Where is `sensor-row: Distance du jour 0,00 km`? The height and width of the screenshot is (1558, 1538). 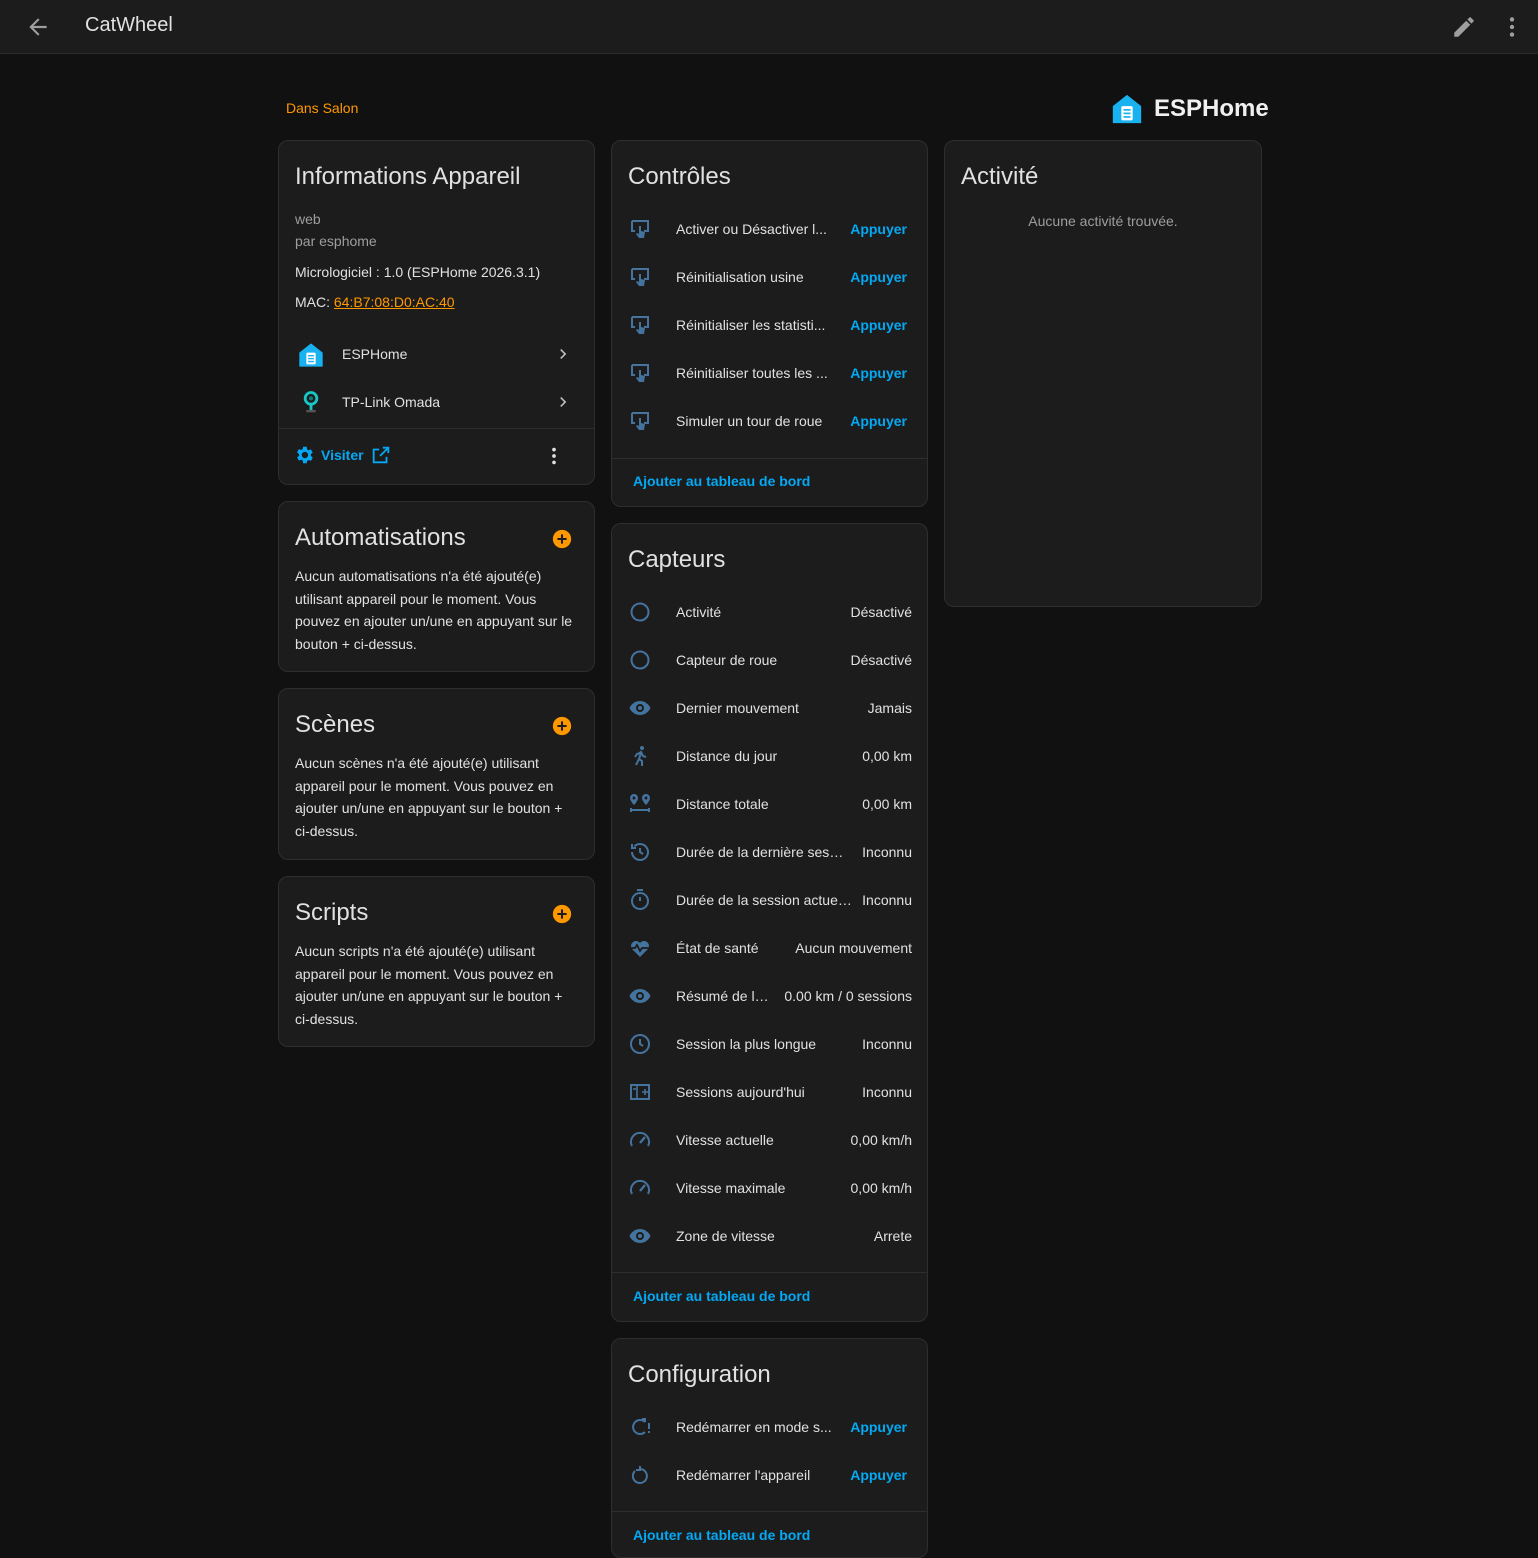
sensor-row: Distance du jour 0,00 km is located at coordinates (770, 756).